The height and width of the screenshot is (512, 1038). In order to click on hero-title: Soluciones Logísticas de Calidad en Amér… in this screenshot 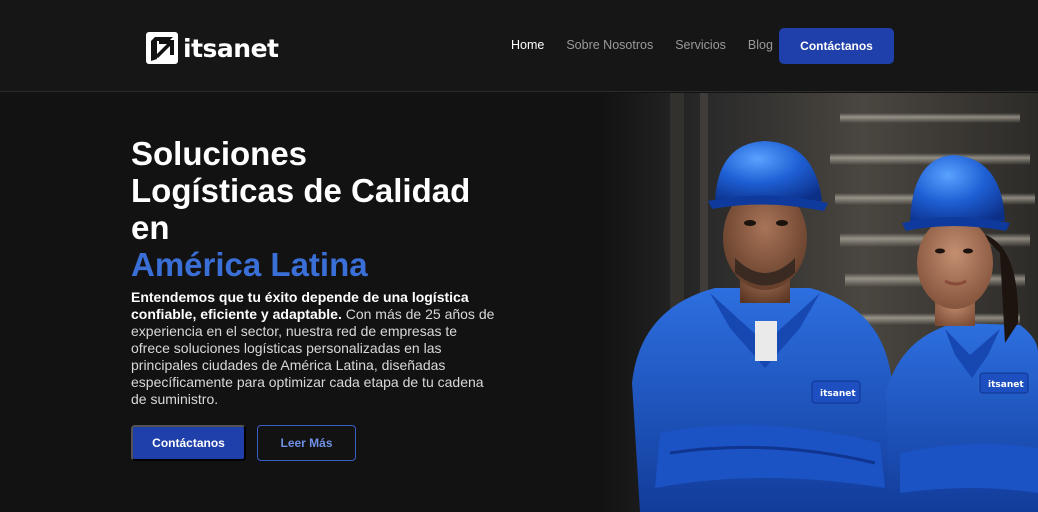, I will do `click(331, 209)`.